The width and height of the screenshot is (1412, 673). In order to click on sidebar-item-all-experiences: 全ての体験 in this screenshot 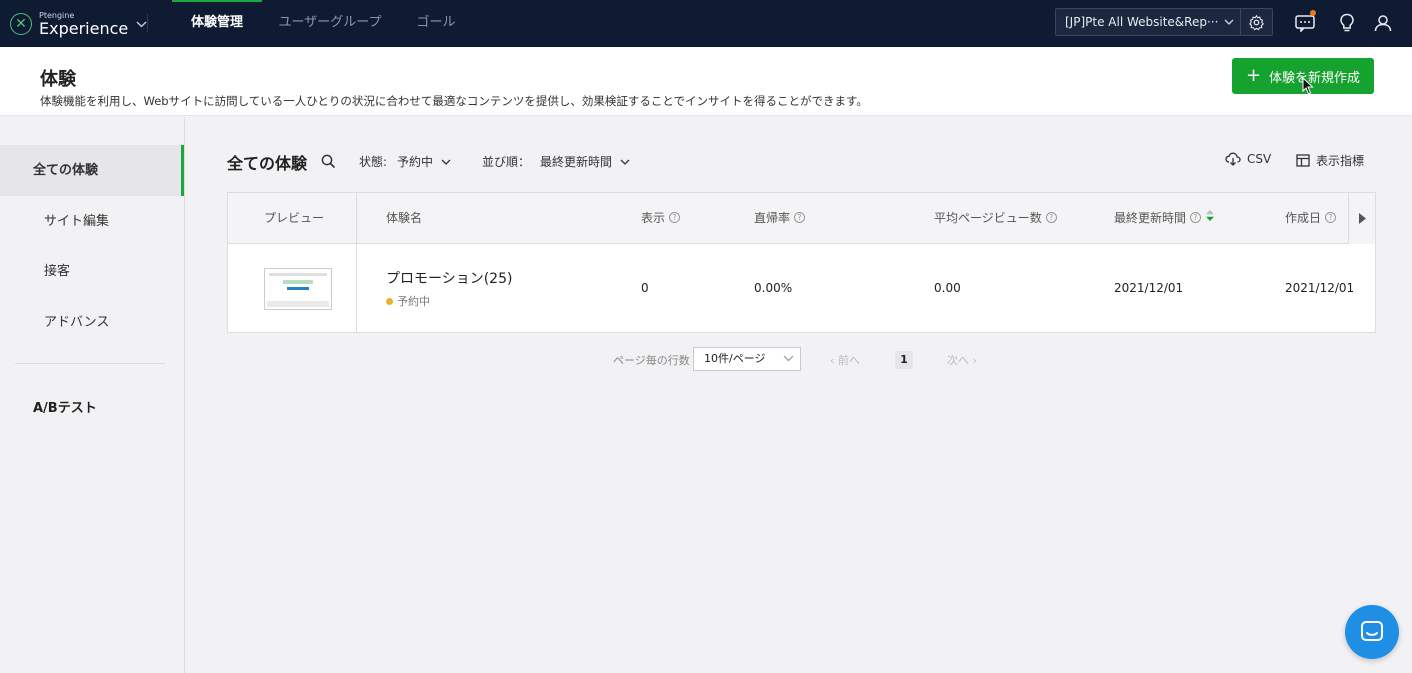, I will do `click(92, 170)`.